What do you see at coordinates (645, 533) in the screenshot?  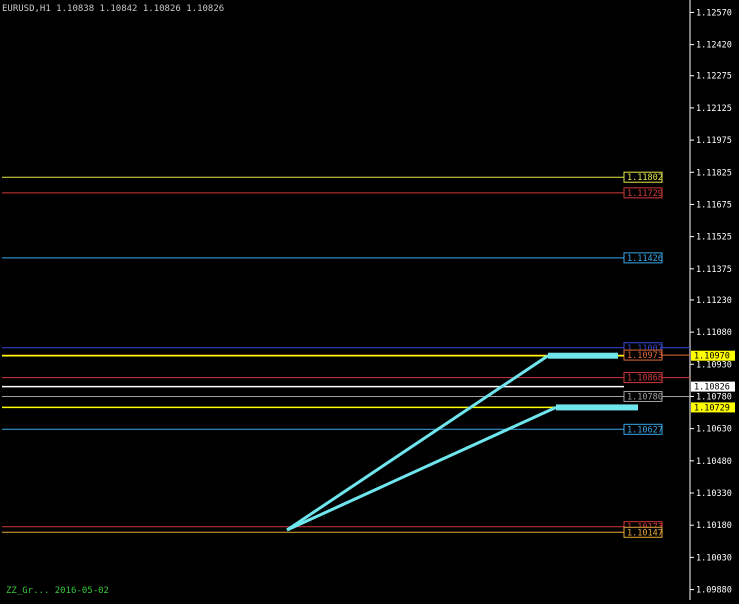 I see `level-box-label-12: 1.10147` at bounding box center [645, 533].